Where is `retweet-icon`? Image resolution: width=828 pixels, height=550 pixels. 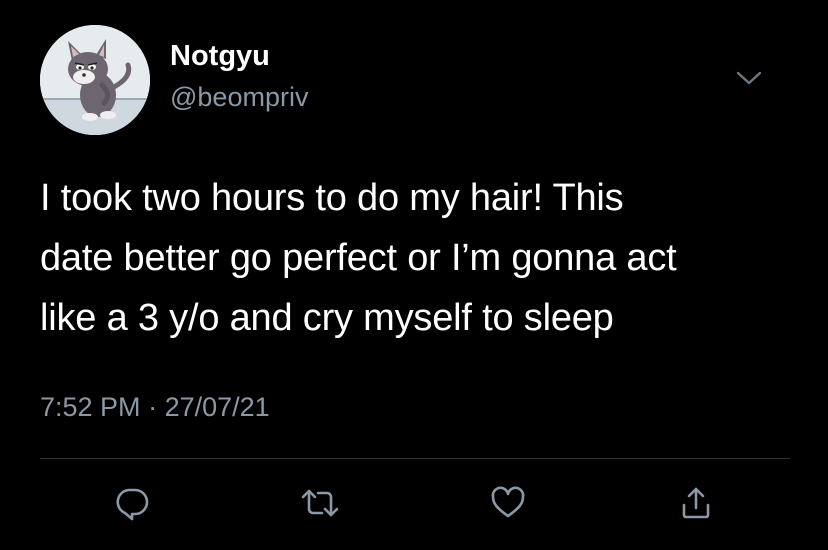 retweet-icon is located at coordinates (320, 503).